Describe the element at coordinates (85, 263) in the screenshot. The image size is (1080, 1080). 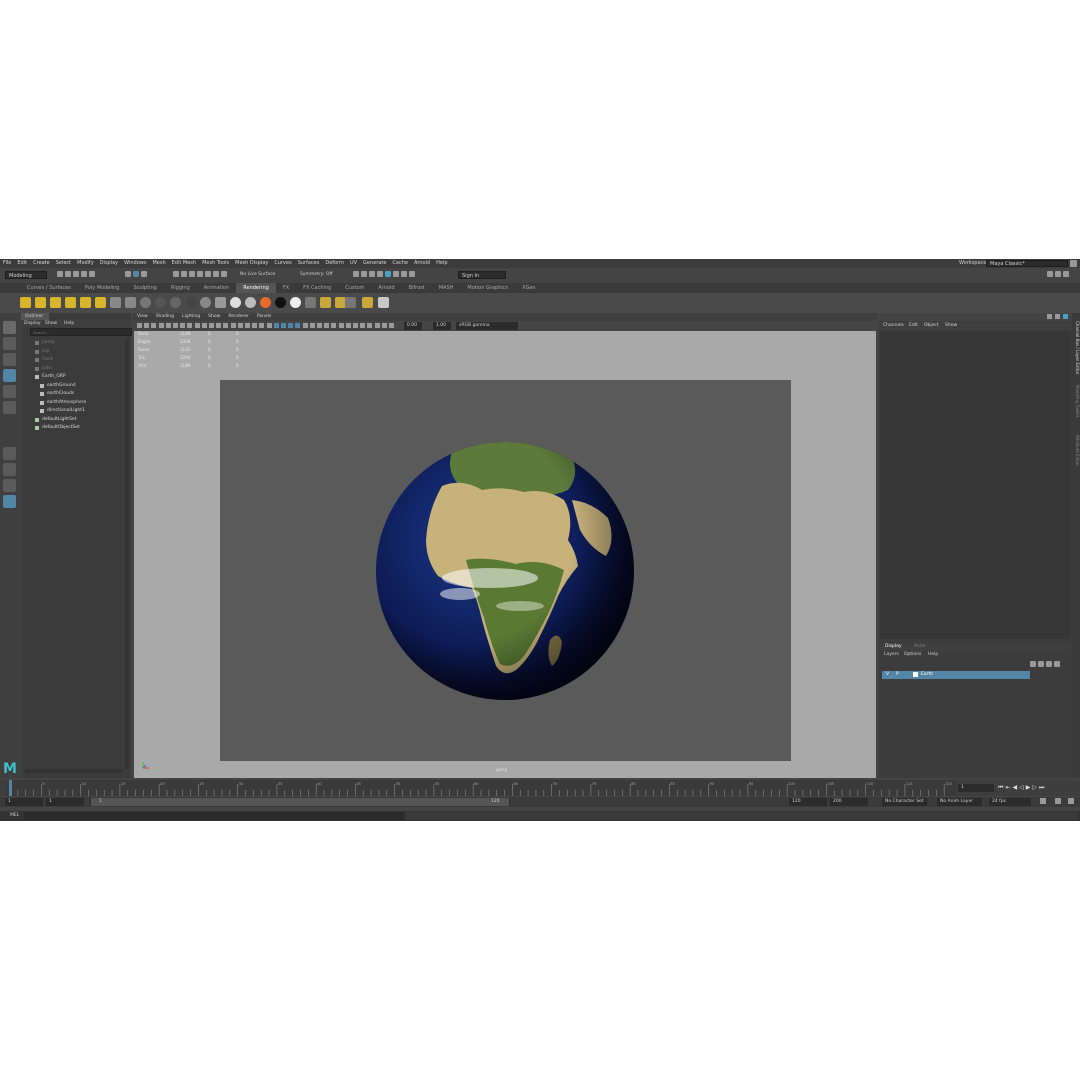
I see `menu-modify: Modify` at that location.